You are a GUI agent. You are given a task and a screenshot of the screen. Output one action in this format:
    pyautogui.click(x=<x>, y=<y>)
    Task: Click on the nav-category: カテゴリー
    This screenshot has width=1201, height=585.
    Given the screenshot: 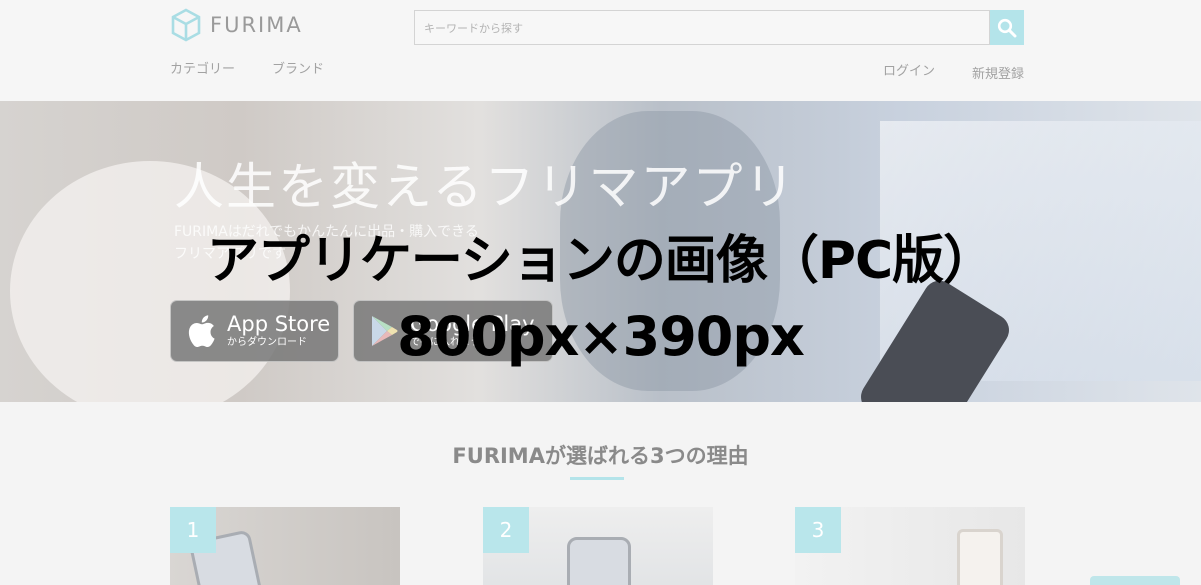 What is the action you would take?
    pyautogui.click(x=202, y=67)
    